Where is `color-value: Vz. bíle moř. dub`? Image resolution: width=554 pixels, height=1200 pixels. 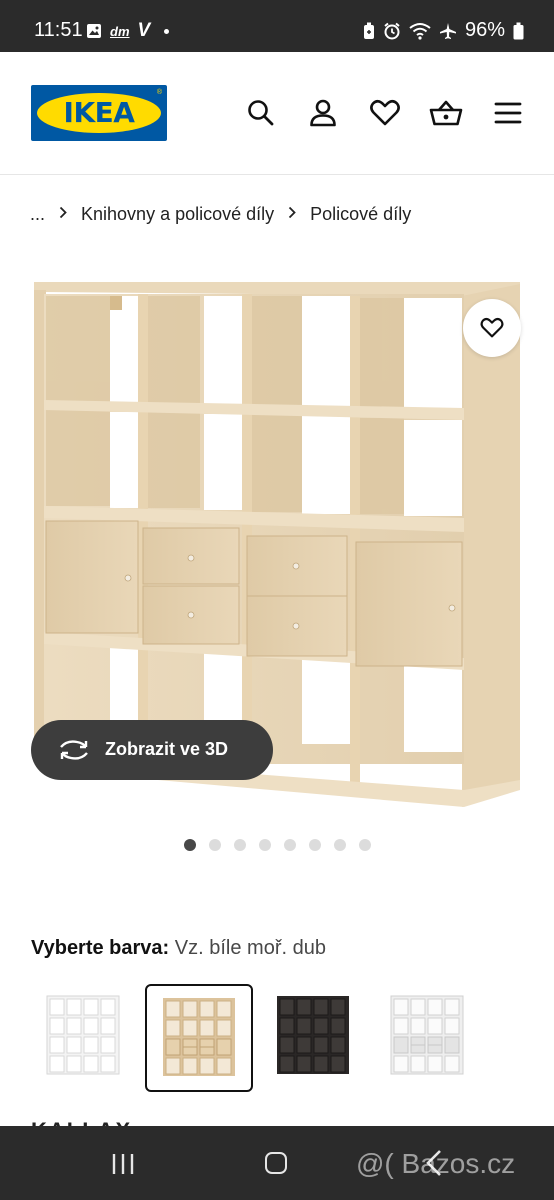 color-value: Vz. bíle moř. dub is located at coordinates (250, 948).